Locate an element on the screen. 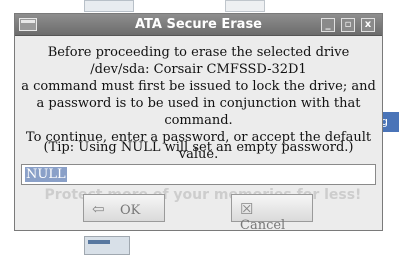 This screenshot has width=399, height=255. cancel-x-icon: ☒ is located at coordinates (247, 209).